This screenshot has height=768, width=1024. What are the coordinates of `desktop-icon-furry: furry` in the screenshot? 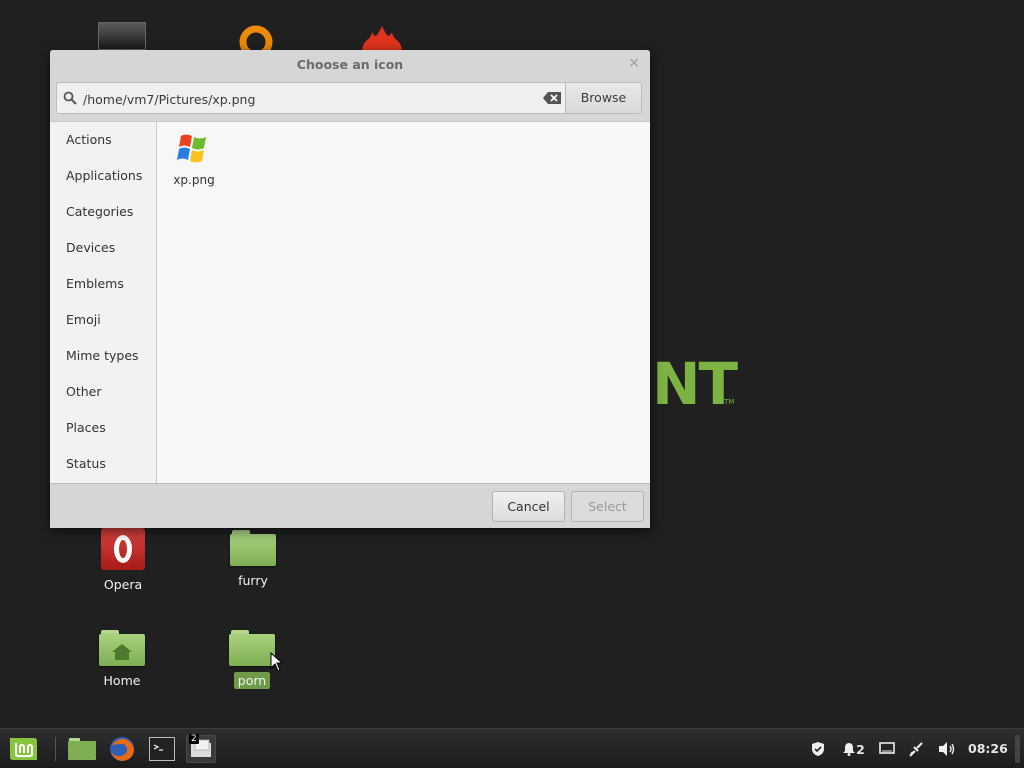 It's located at (253, 559).